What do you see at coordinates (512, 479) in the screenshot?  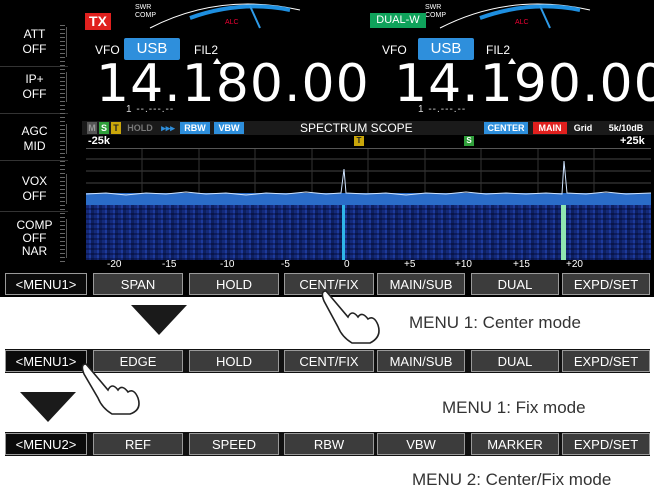 I see `caption-menu2: MENU 2: Center/Fix mode` at bounding box center [512, 479].